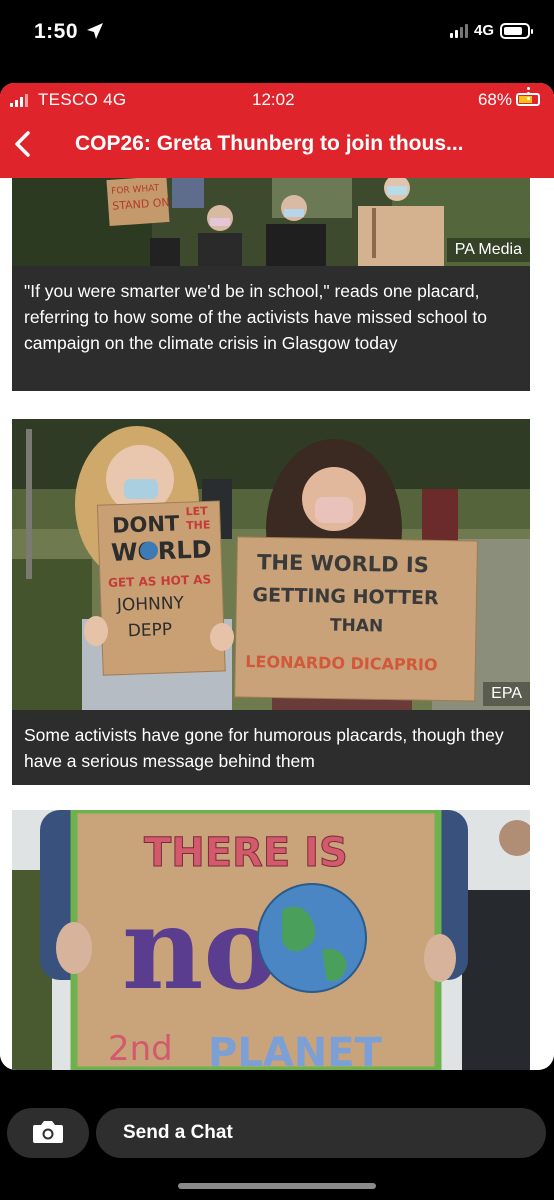  What do you see at coordinates (341, 663) in the screenshot?
I see `placard-right-line-4: LEONARDO DICAPRIO` at bounding box center [341, 663].